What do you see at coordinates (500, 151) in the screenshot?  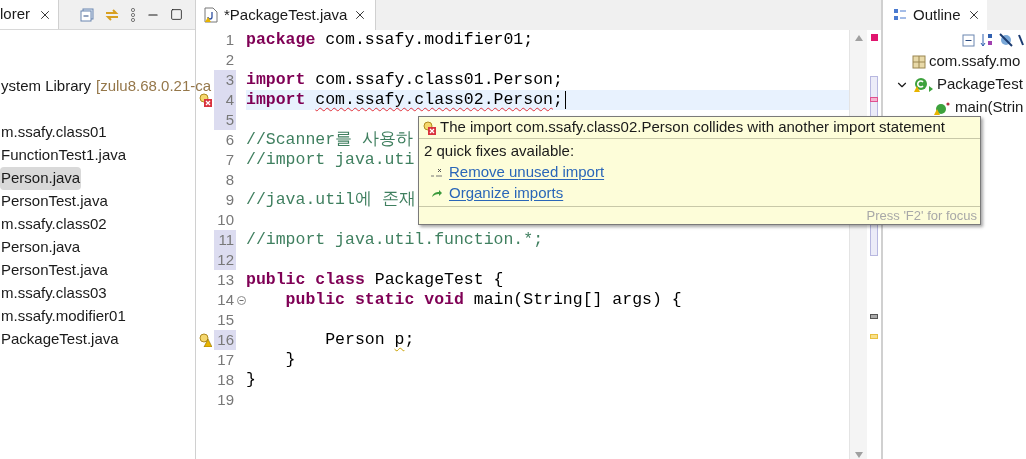 I see `quick-fix-count: 2 quick fixes available:` at bounding box center [500, 151].